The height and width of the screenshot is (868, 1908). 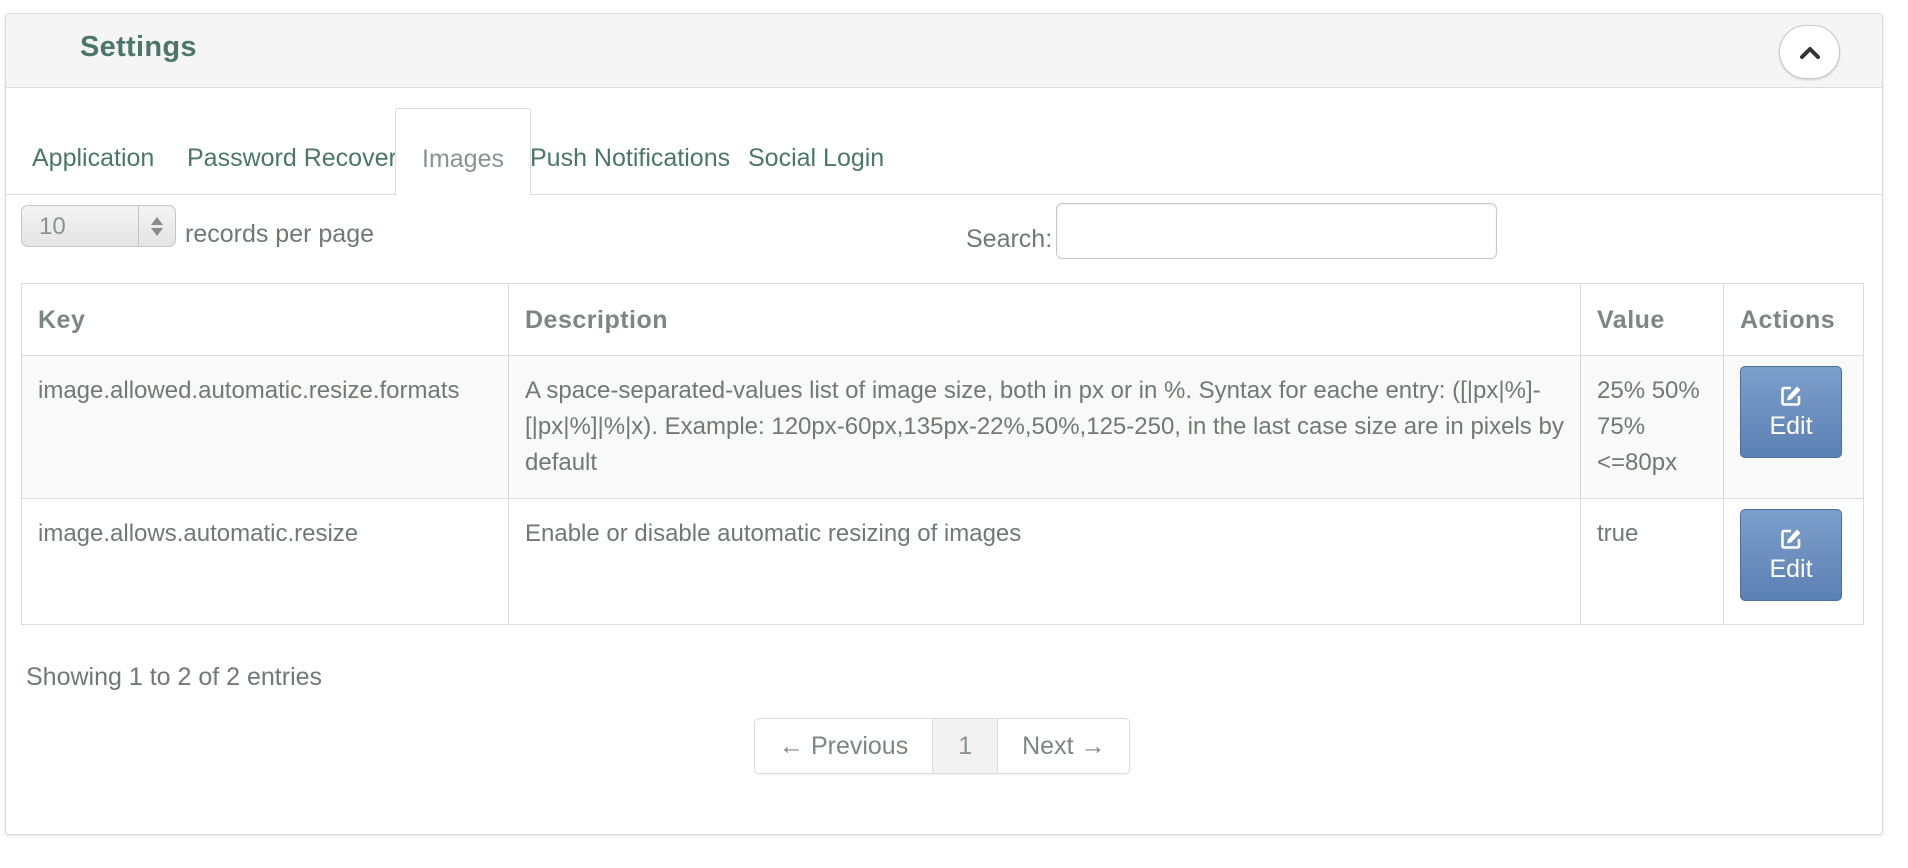 What do you see at coordinates (1652, 561) in the screenshot?
I see `row-value: true` at bounding box center [1652, 561].